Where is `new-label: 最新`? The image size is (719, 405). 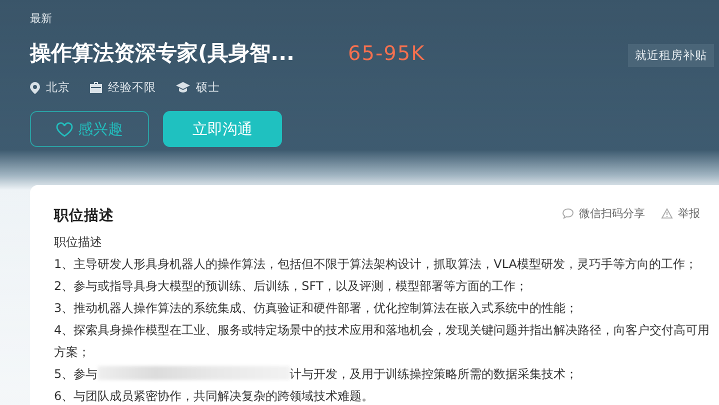 new-label: 最新 is located at coordinates (41, 18).